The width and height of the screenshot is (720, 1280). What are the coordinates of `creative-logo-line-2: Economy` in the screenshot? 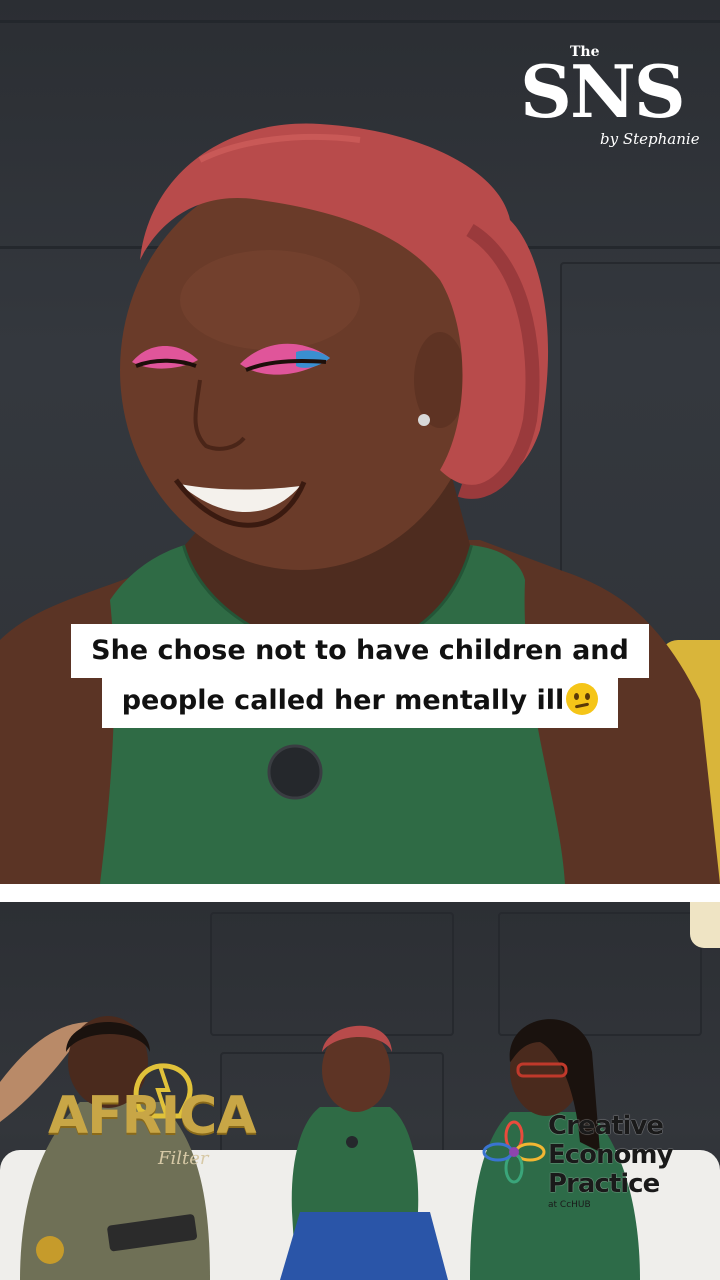 It's located at (610, 1155).